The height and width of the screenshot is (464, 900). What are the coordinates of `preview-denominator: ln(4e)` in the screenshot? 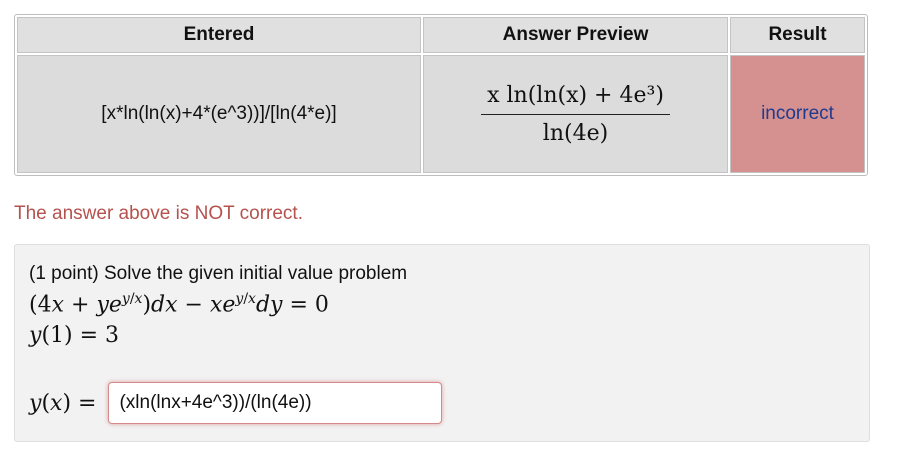 It's located at (575, 129).